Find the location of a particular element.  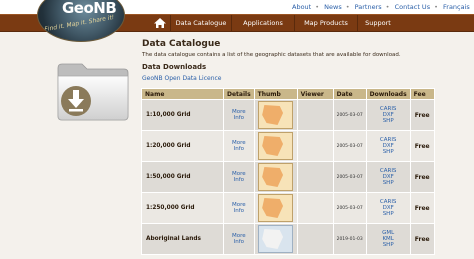

col-details: Details is located at coordinates (239, 94).